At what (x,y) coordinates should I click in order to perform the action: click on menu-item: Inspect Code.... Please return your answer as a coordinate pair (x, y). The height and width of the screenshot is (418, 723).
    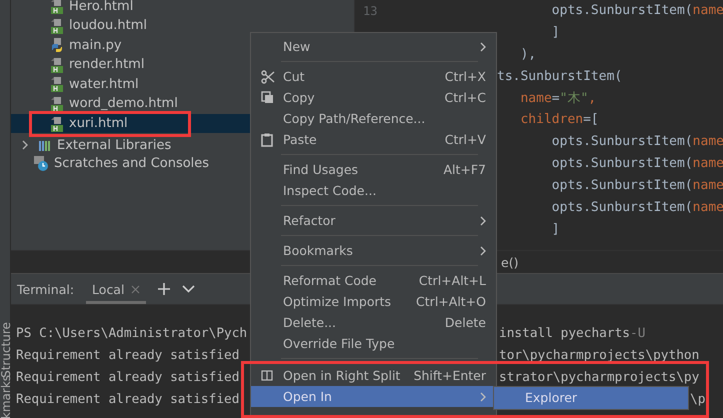
    Looking at the image, I should click on (373, 190).